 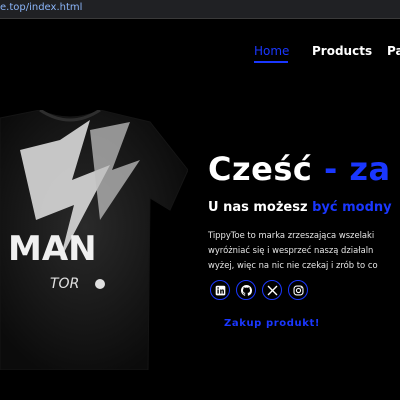 I want to click on linkedin-link, so click(x=220, y=290).